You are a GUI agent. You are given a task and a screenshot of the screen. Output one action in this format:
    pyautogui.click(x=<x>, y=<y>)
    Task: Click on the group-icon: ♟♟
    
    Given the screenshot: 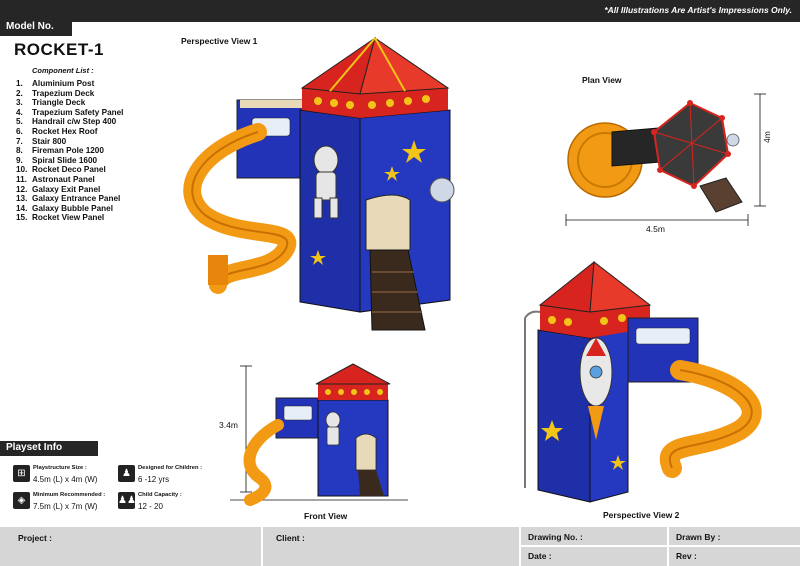 What is the action you would take?
    pyautogui.click(x=127, y=500)
    